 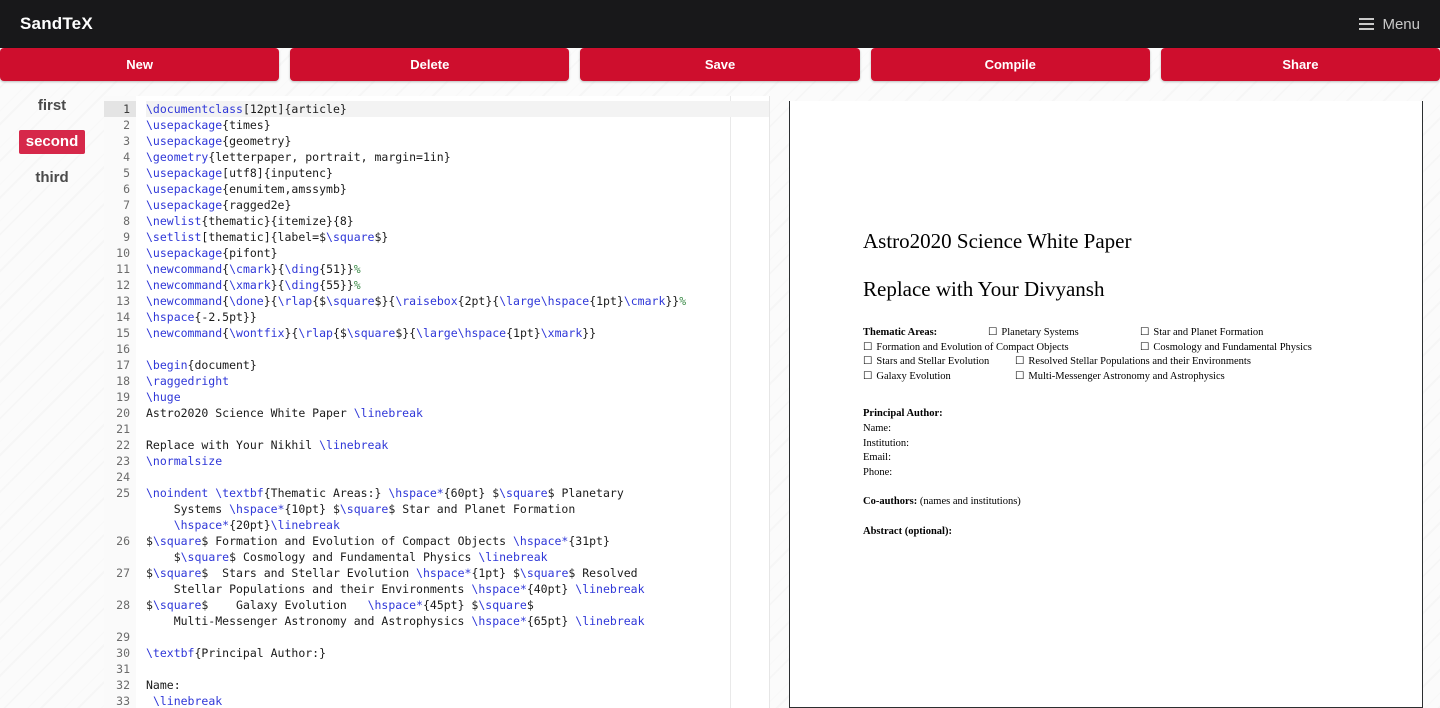 I want to click on thematic-areas-label: Thematic Areas:, so click(x=900, y=332).